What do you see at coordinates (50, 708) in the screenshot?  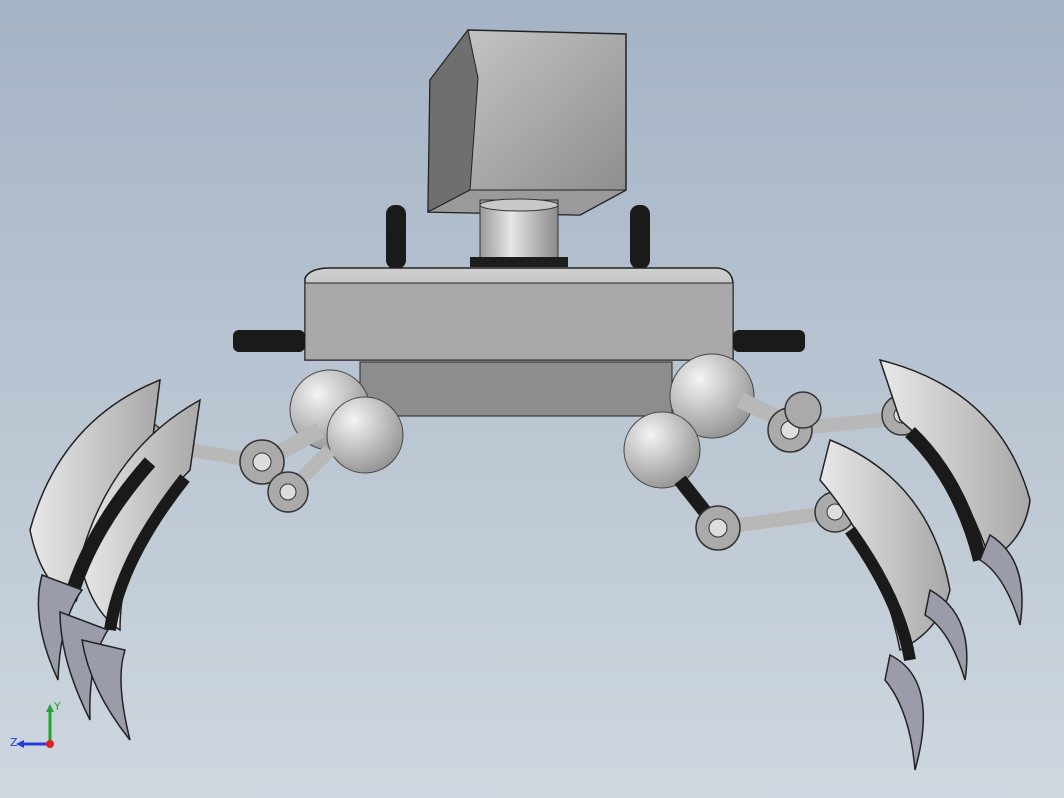 I see `y-axis-arrowhead` at bounding box center [50, 708].